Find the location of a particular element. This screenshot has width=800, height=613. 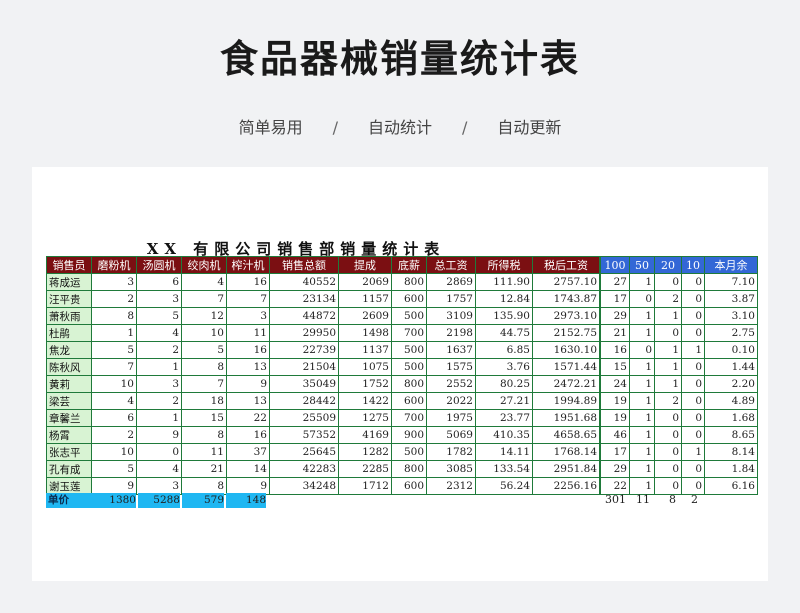

total-20: 8 is located at coordinates (664, 499).